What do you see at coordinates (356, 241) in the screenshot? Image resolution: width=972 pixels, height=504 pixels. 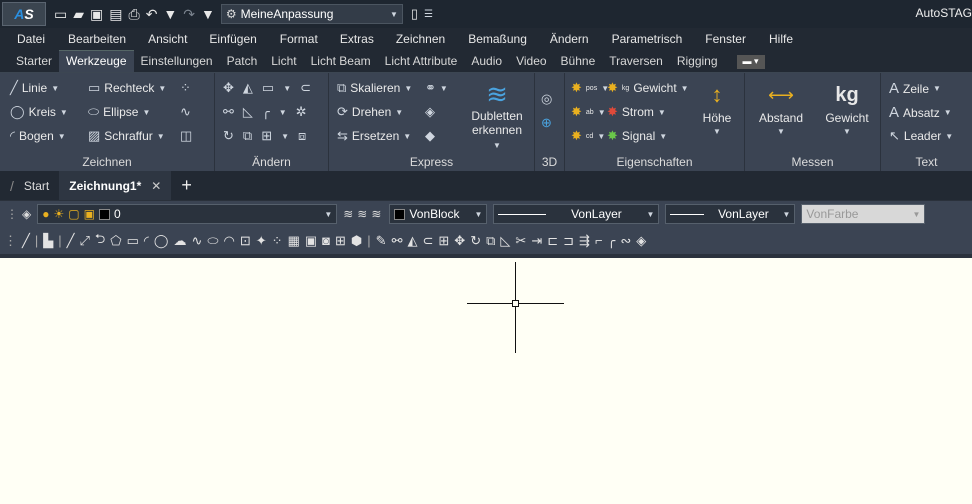 I see `mtext-icon: ⬢` at bounding box center [356, 241].